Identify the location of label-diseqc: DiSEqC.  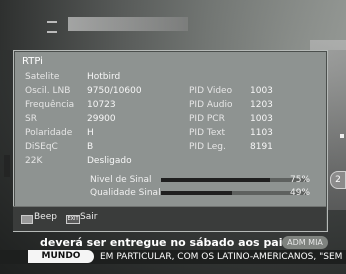
(41, 147).